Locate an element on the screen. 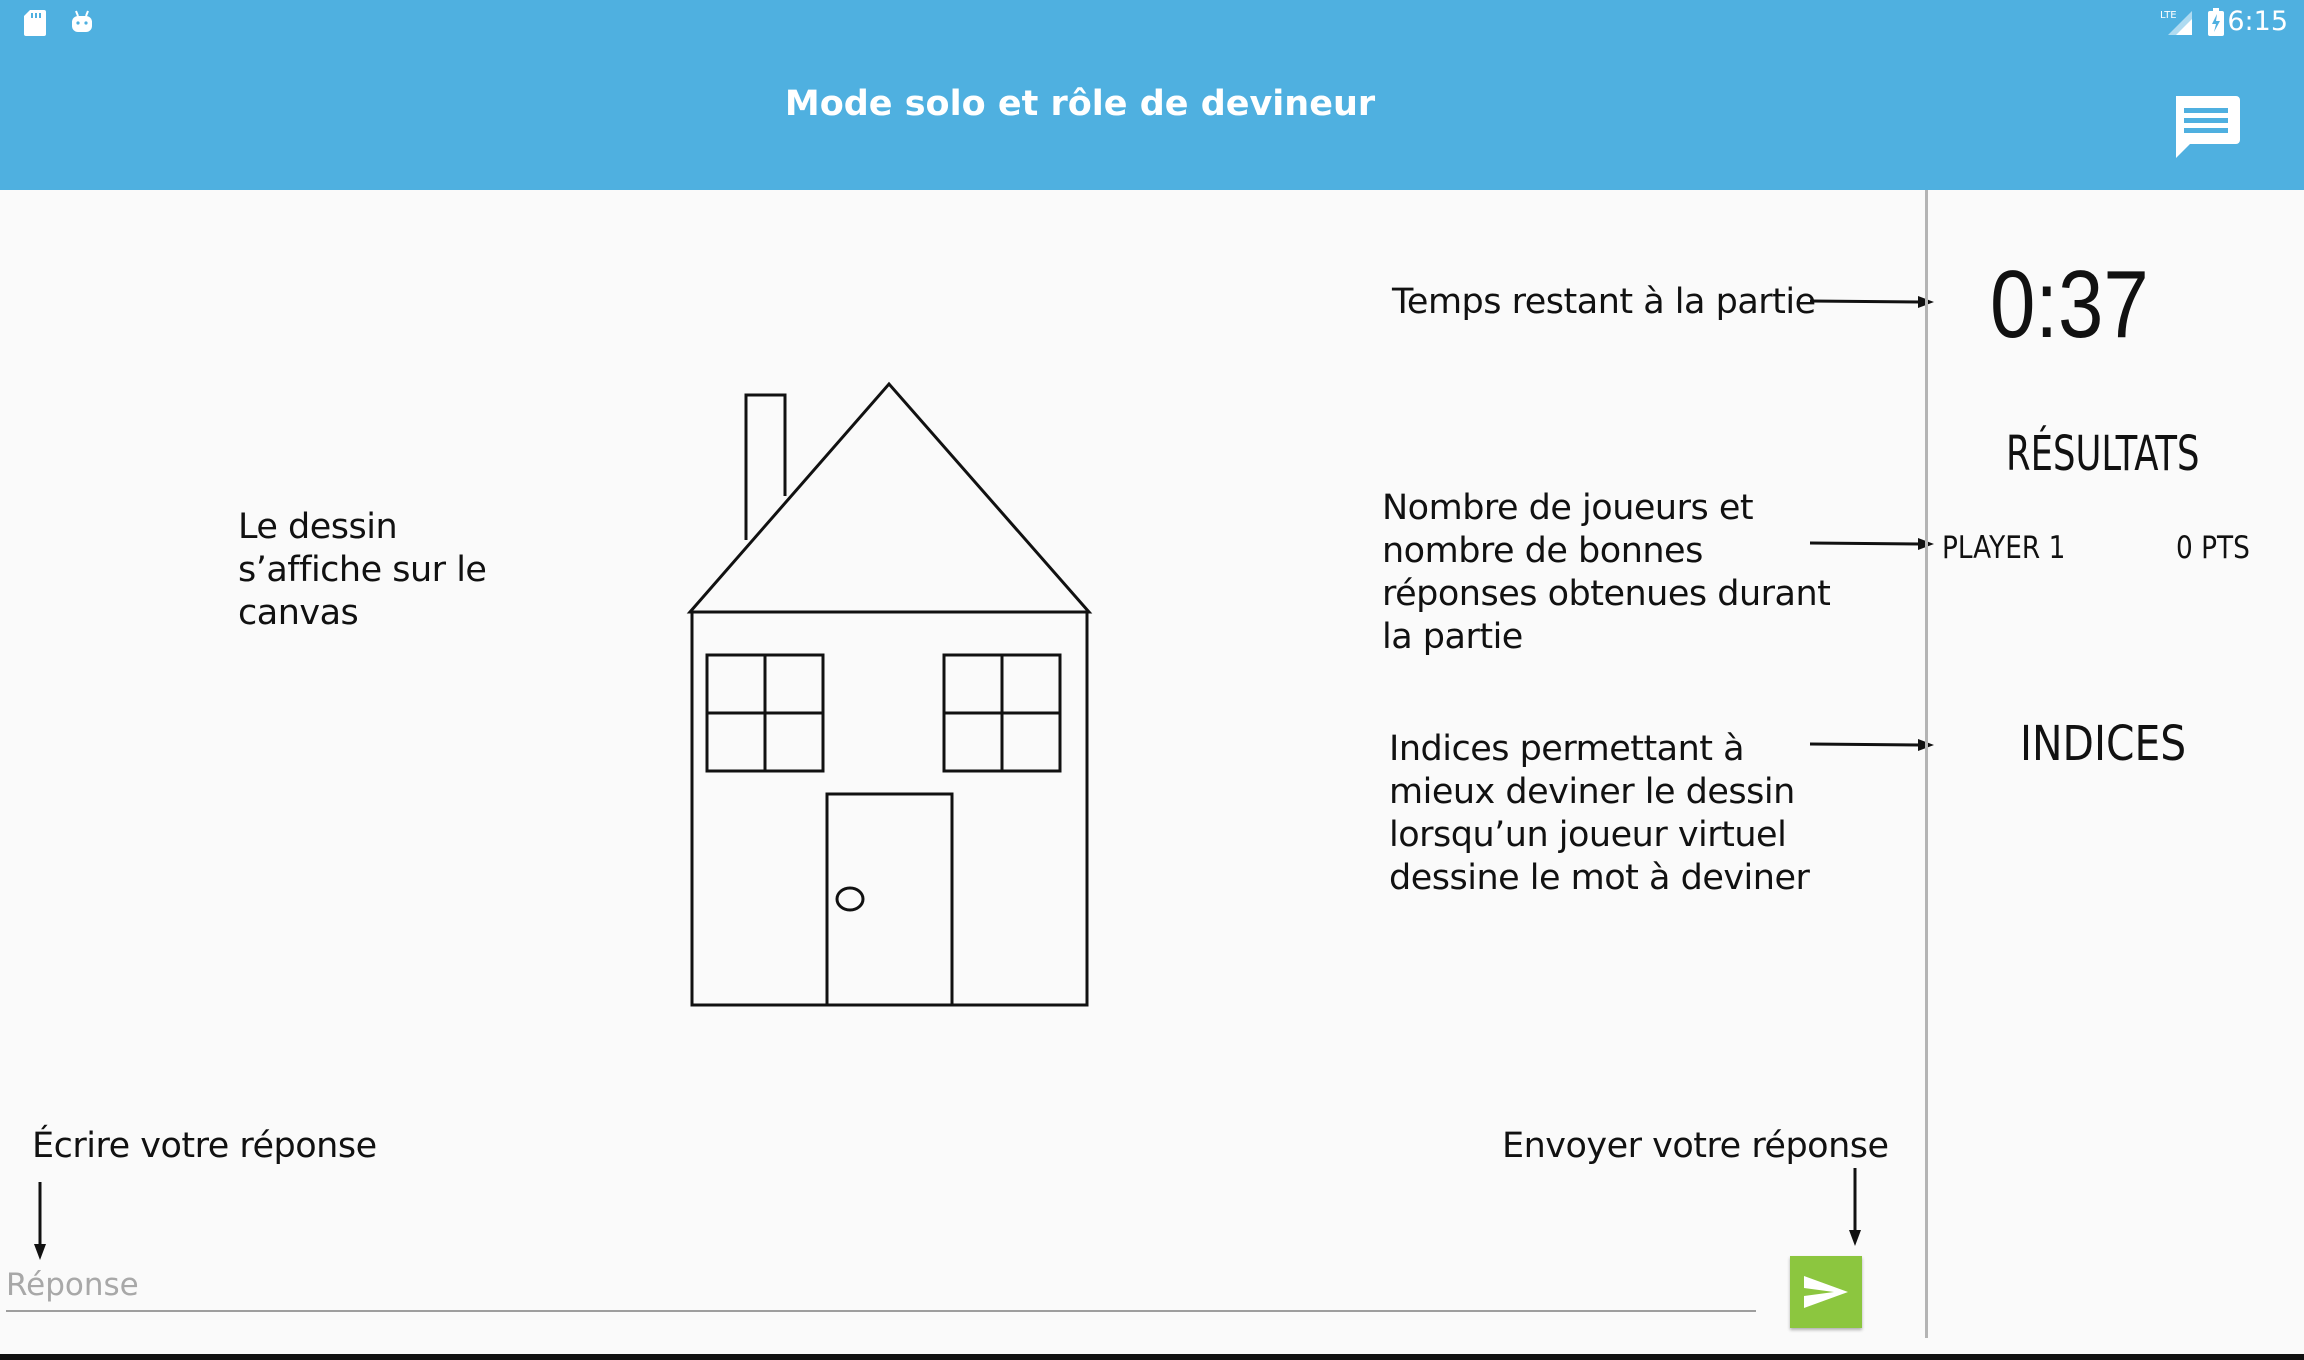  hints-note-line: dessine le mot à deviner is located at coordinates (1599, 878).